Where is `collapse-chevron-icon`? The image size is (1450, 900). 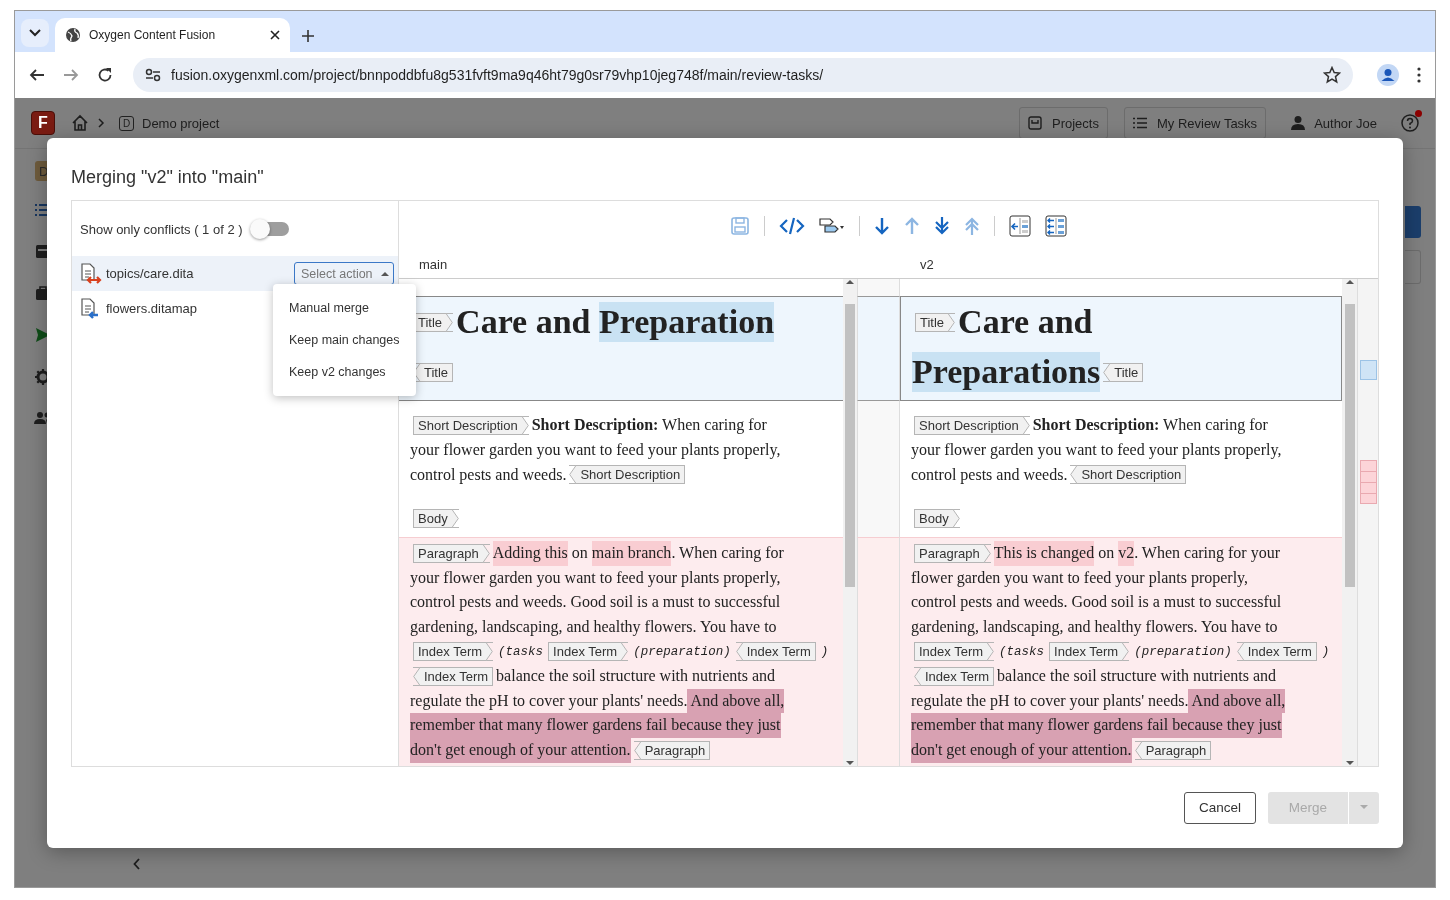
collapse-chevron-icon is located at coordinates (137, 864).